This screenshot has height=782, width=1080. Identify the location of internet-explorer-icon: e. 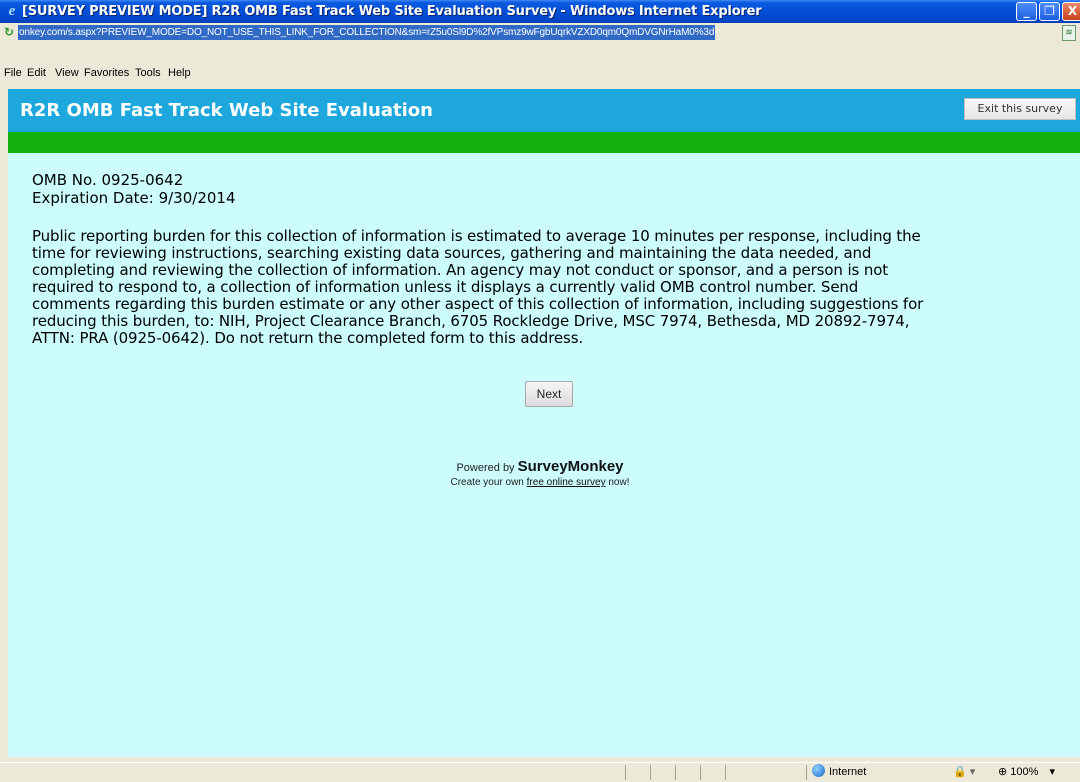
(12, 11).